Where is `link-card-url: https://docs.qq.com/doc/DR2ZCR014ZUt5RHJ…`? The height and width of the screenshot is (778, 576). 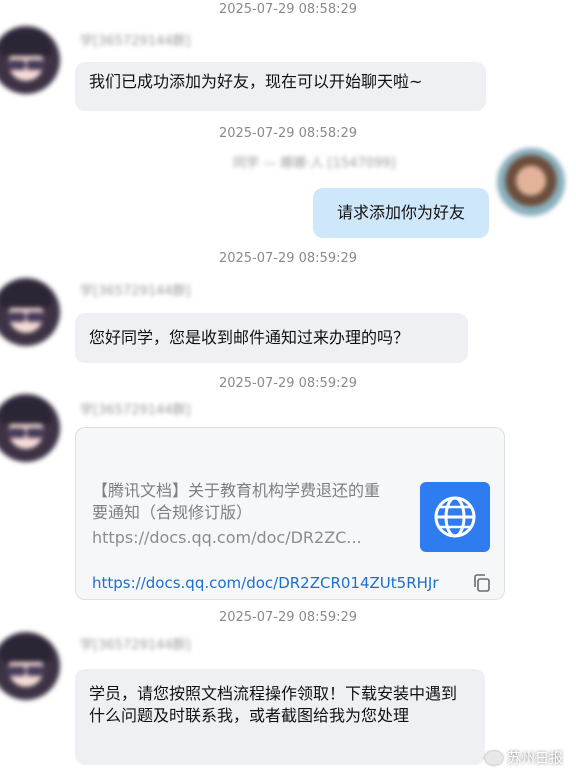 link-card-url: https://docs.qq.com/doc/DR2ZCR014ZUt5RHJ… is located at coordinates (273, 583).